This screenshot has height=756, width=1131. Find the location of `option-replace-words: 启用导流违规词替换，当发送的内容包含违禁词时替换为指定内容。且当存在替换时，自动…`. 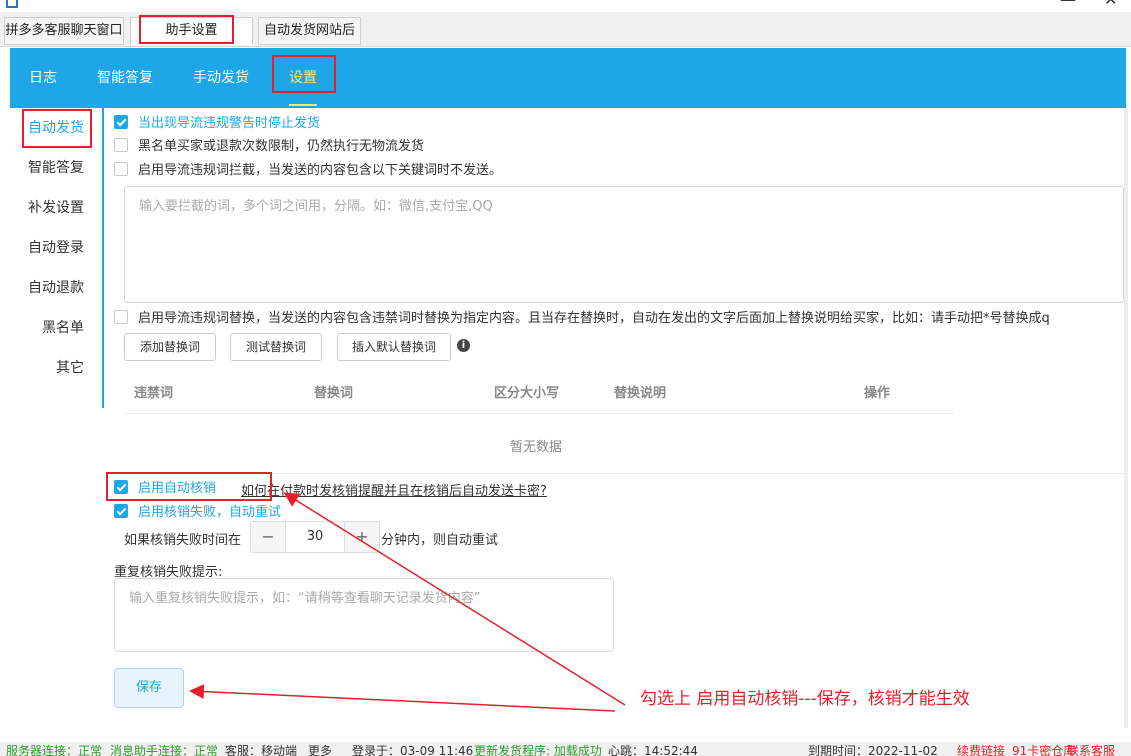

option-replace-words: 启用导流违规词替换，当发送的内容包含违禁词时替换为指定内容。且当存在替换时，自动… is located at coordinates (616, 319).